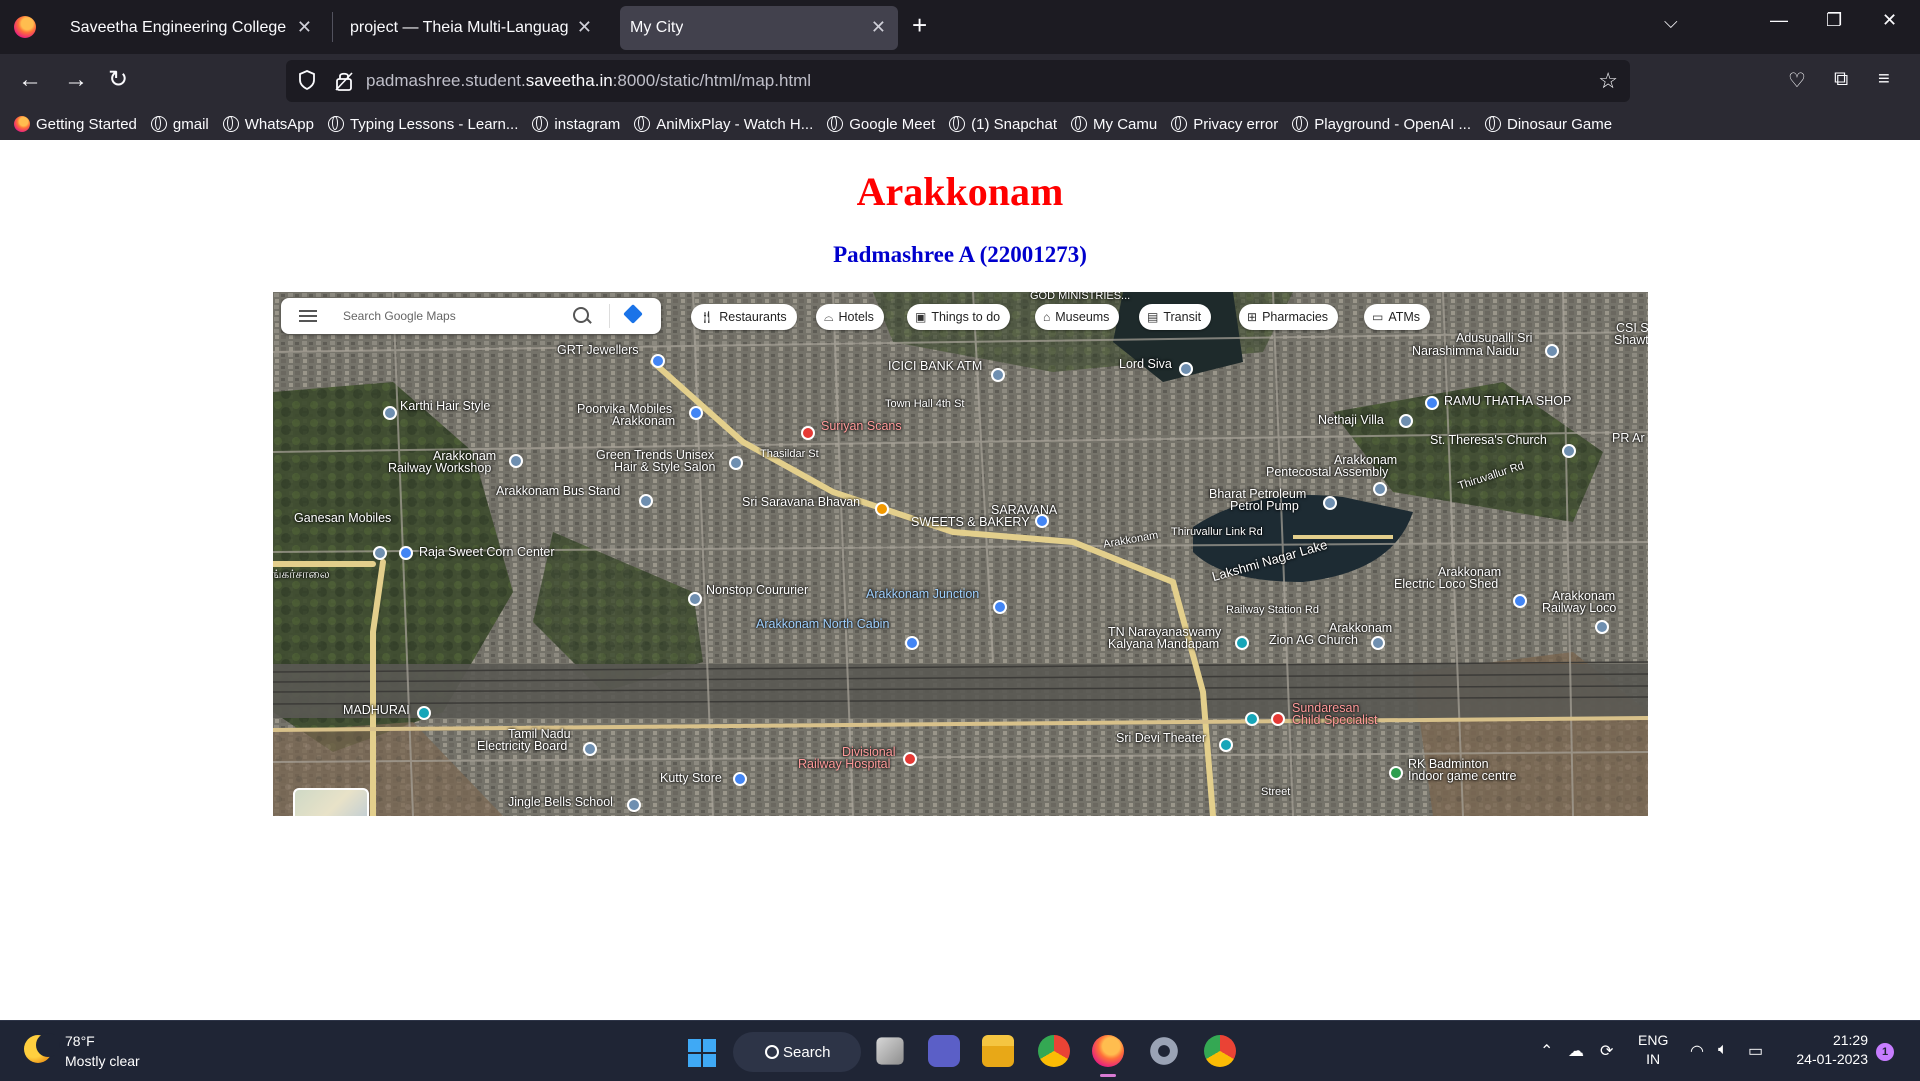 This screenshot has width=1920, height=1081. I want to click on place-label: Petrol Pump, so click(1264, 506).